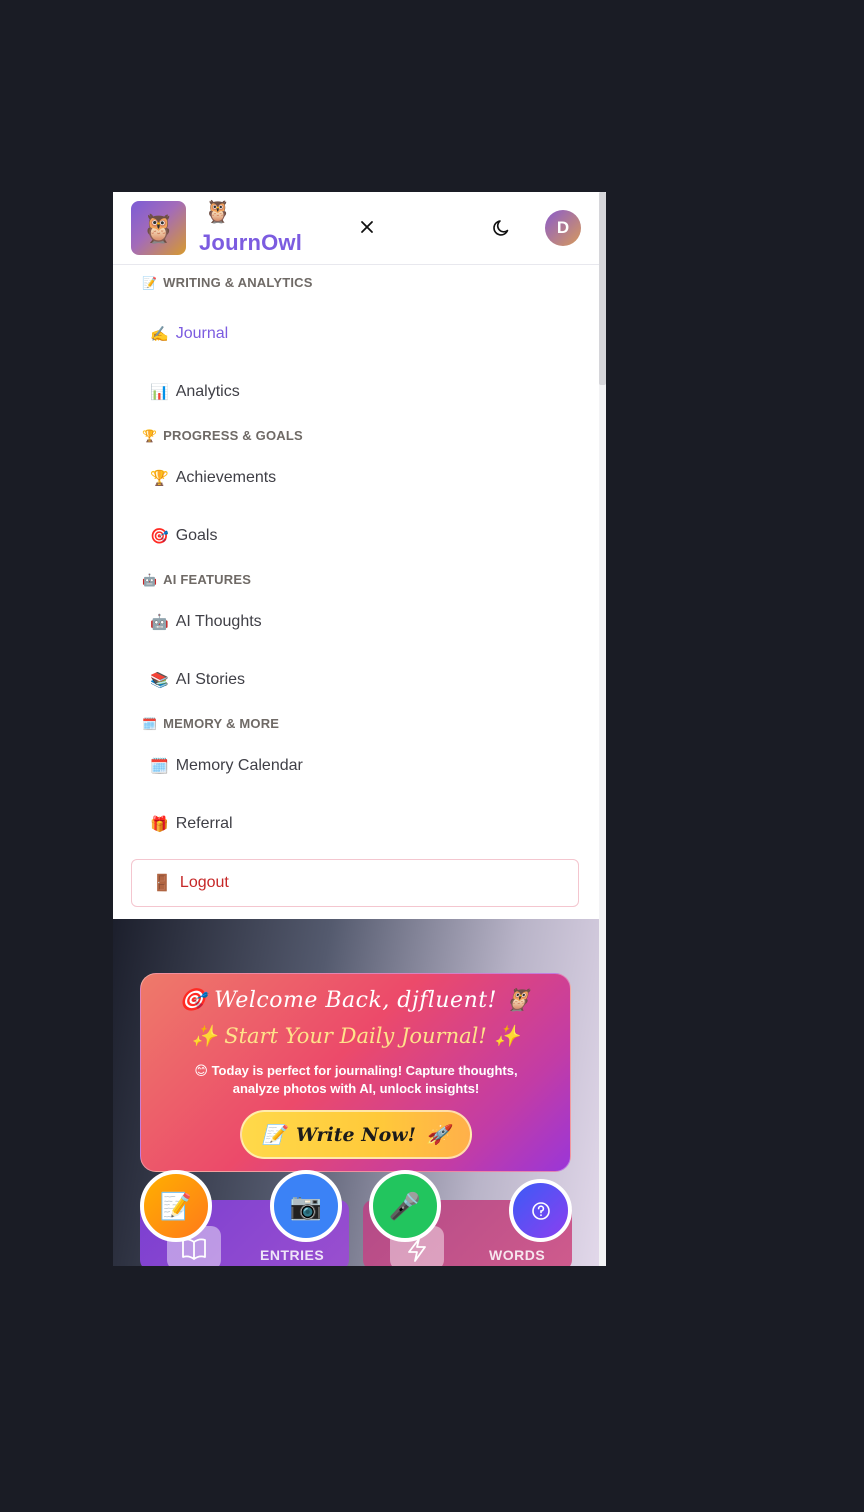 The image size is (864, 1512). What do you see at coordinates (196, 535) in the screenshot?
I see `menu-item-label: Goals` at bounding box center [196, 535].